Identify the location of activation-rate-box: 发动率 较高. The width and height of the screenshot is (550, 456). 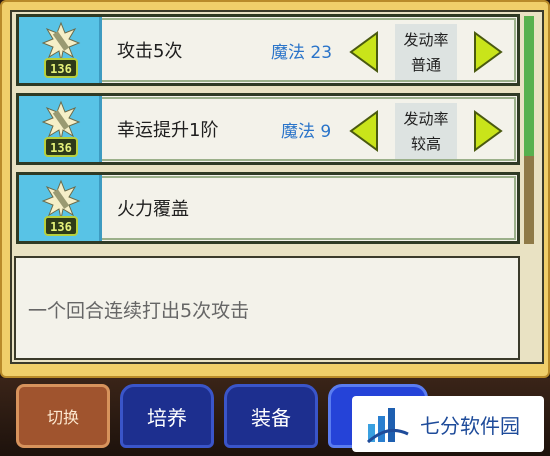
(426, 131).